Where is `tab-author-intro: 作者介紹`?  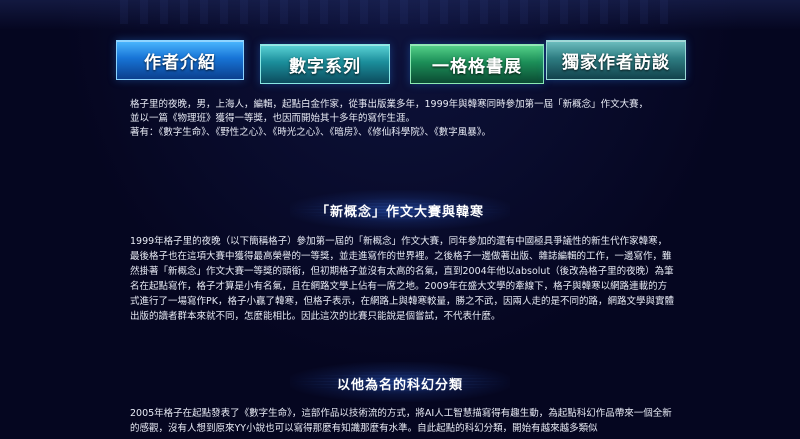
tab-author-intro: 作者介紹 is located at coordinates (180, 60).